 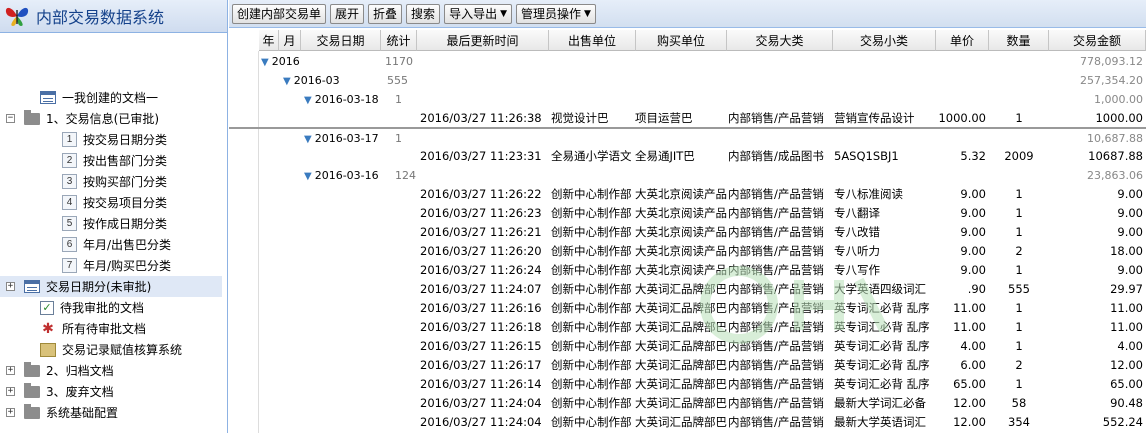 I want to click on column-header: 年, so click(x=269, y=40).